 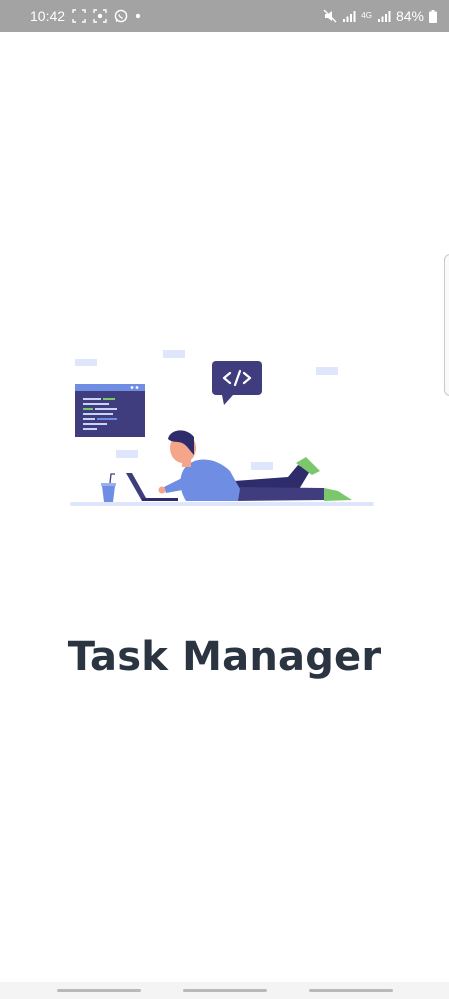 What do you see at coordinates (446, 325) in the screenshot?
I see `edge-panel-handle` at bounding box center [446, 325].